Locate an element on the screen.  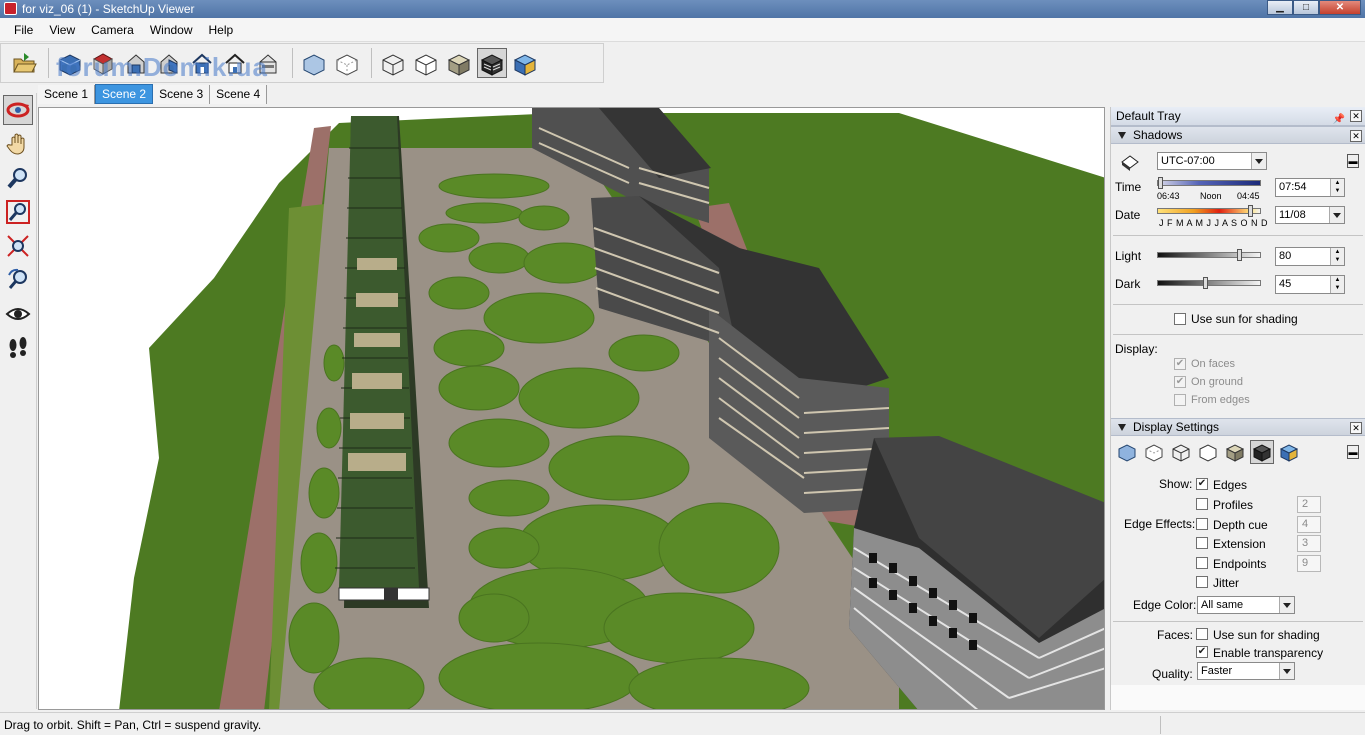
dark-slider is located at coordinates (1209, 283).